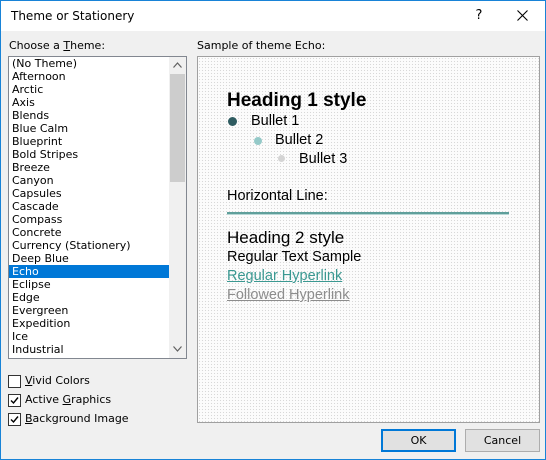  Describe the element at coordinates (288, 295) in the screenshot. I see `sample-followed-hyperlink: Followed Hyperlink` at that location.